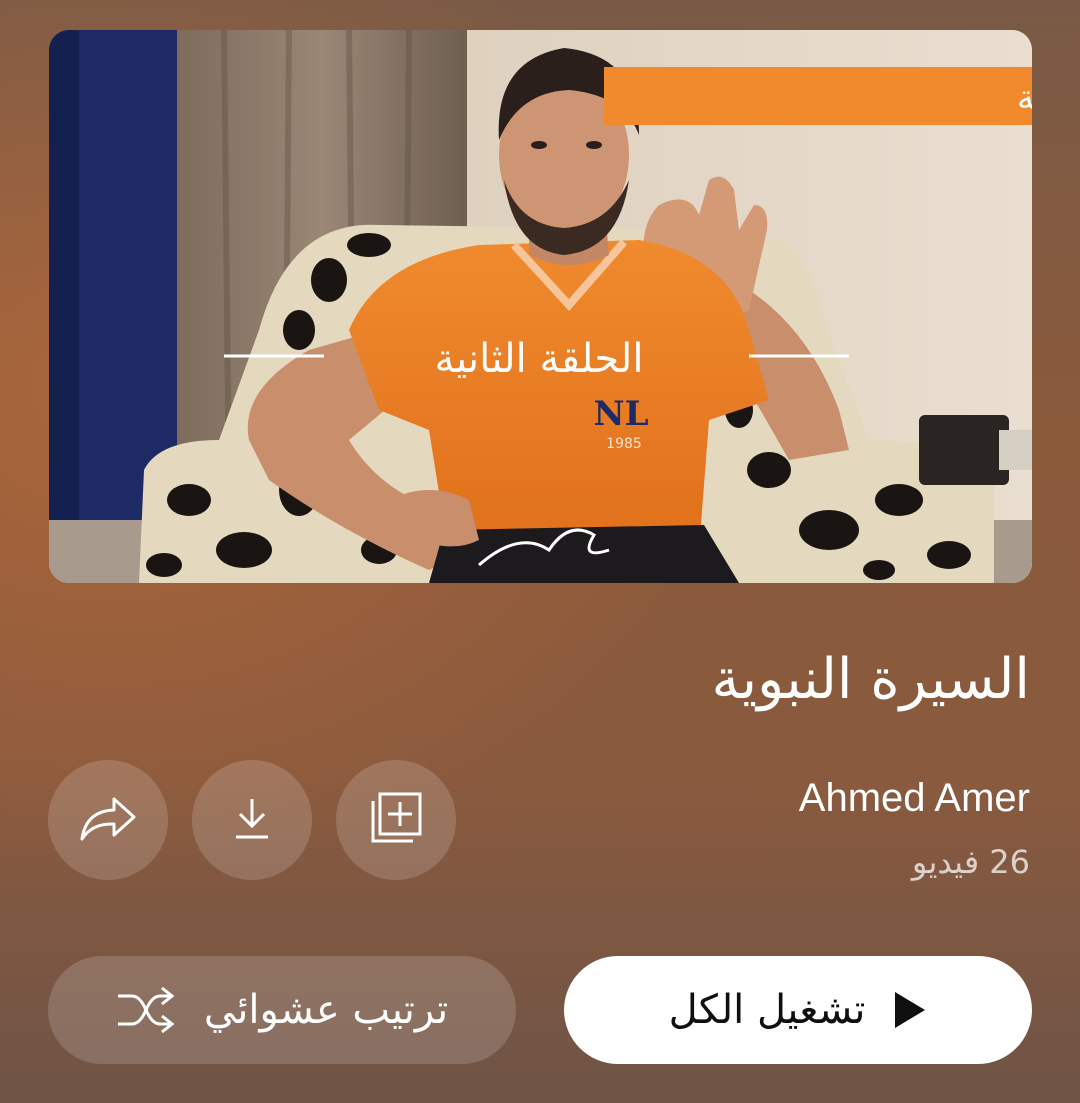  What do you see at coordinates (326, 1010) in the screenshot?
I see `shuffle-label: ترتيب عشوائي` at bounding box center [326, 1010].